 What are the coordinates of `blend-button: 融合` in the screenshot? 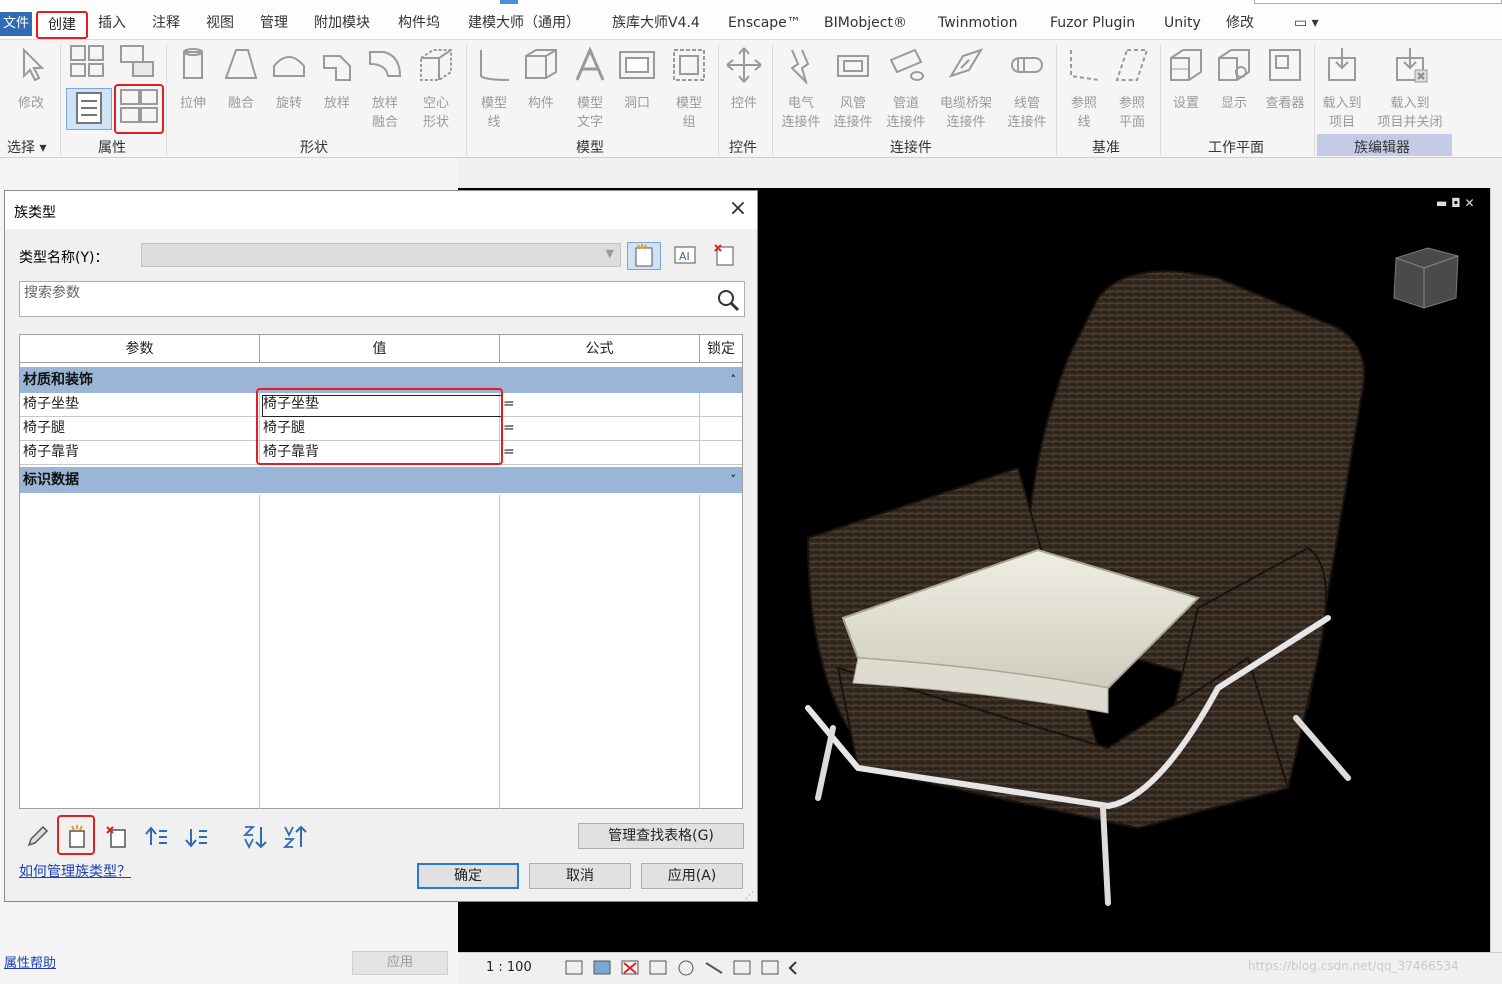 It's located at (241, 79).